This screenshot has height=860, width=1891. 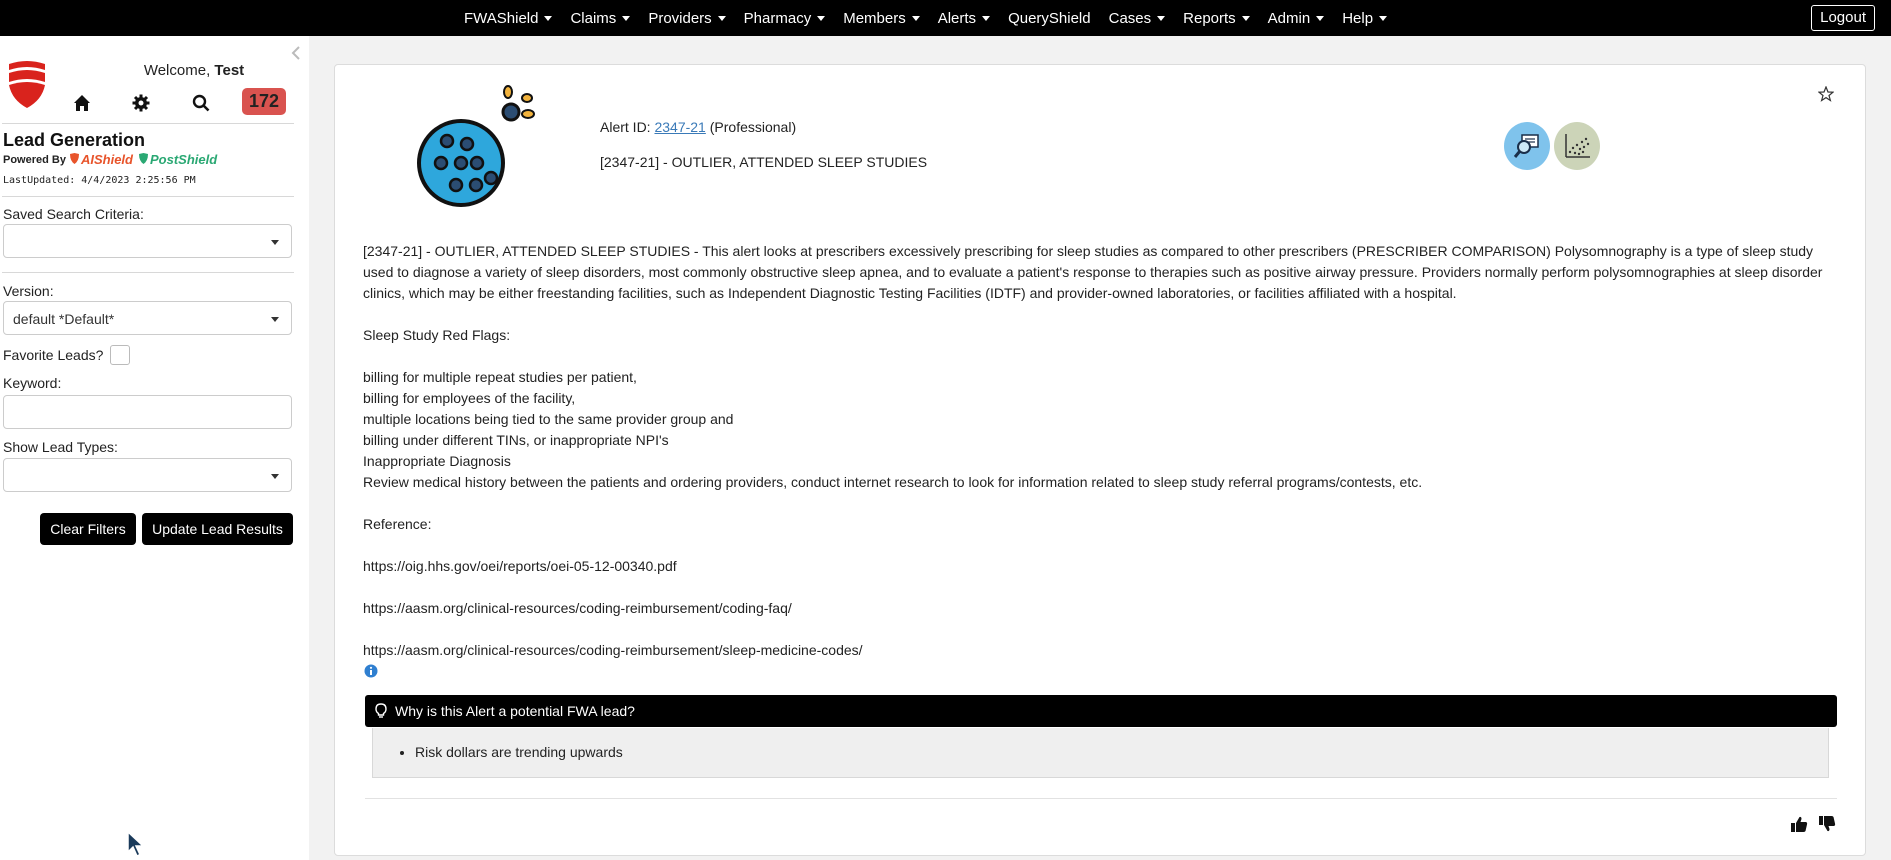 What do you see at coordinates (136, 844) in the screenshot?
I see `mouse-cursor-icon` at bounding box center [136, 844].